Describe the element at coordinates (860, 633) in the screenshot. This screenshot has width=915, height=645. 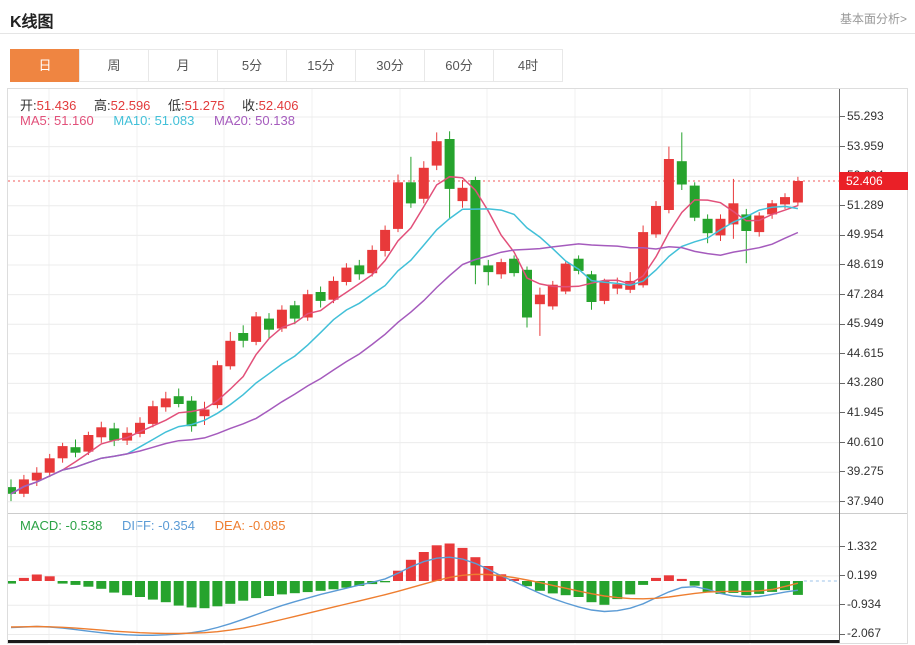
I see `axis-tick-label: -2.067` at that location.